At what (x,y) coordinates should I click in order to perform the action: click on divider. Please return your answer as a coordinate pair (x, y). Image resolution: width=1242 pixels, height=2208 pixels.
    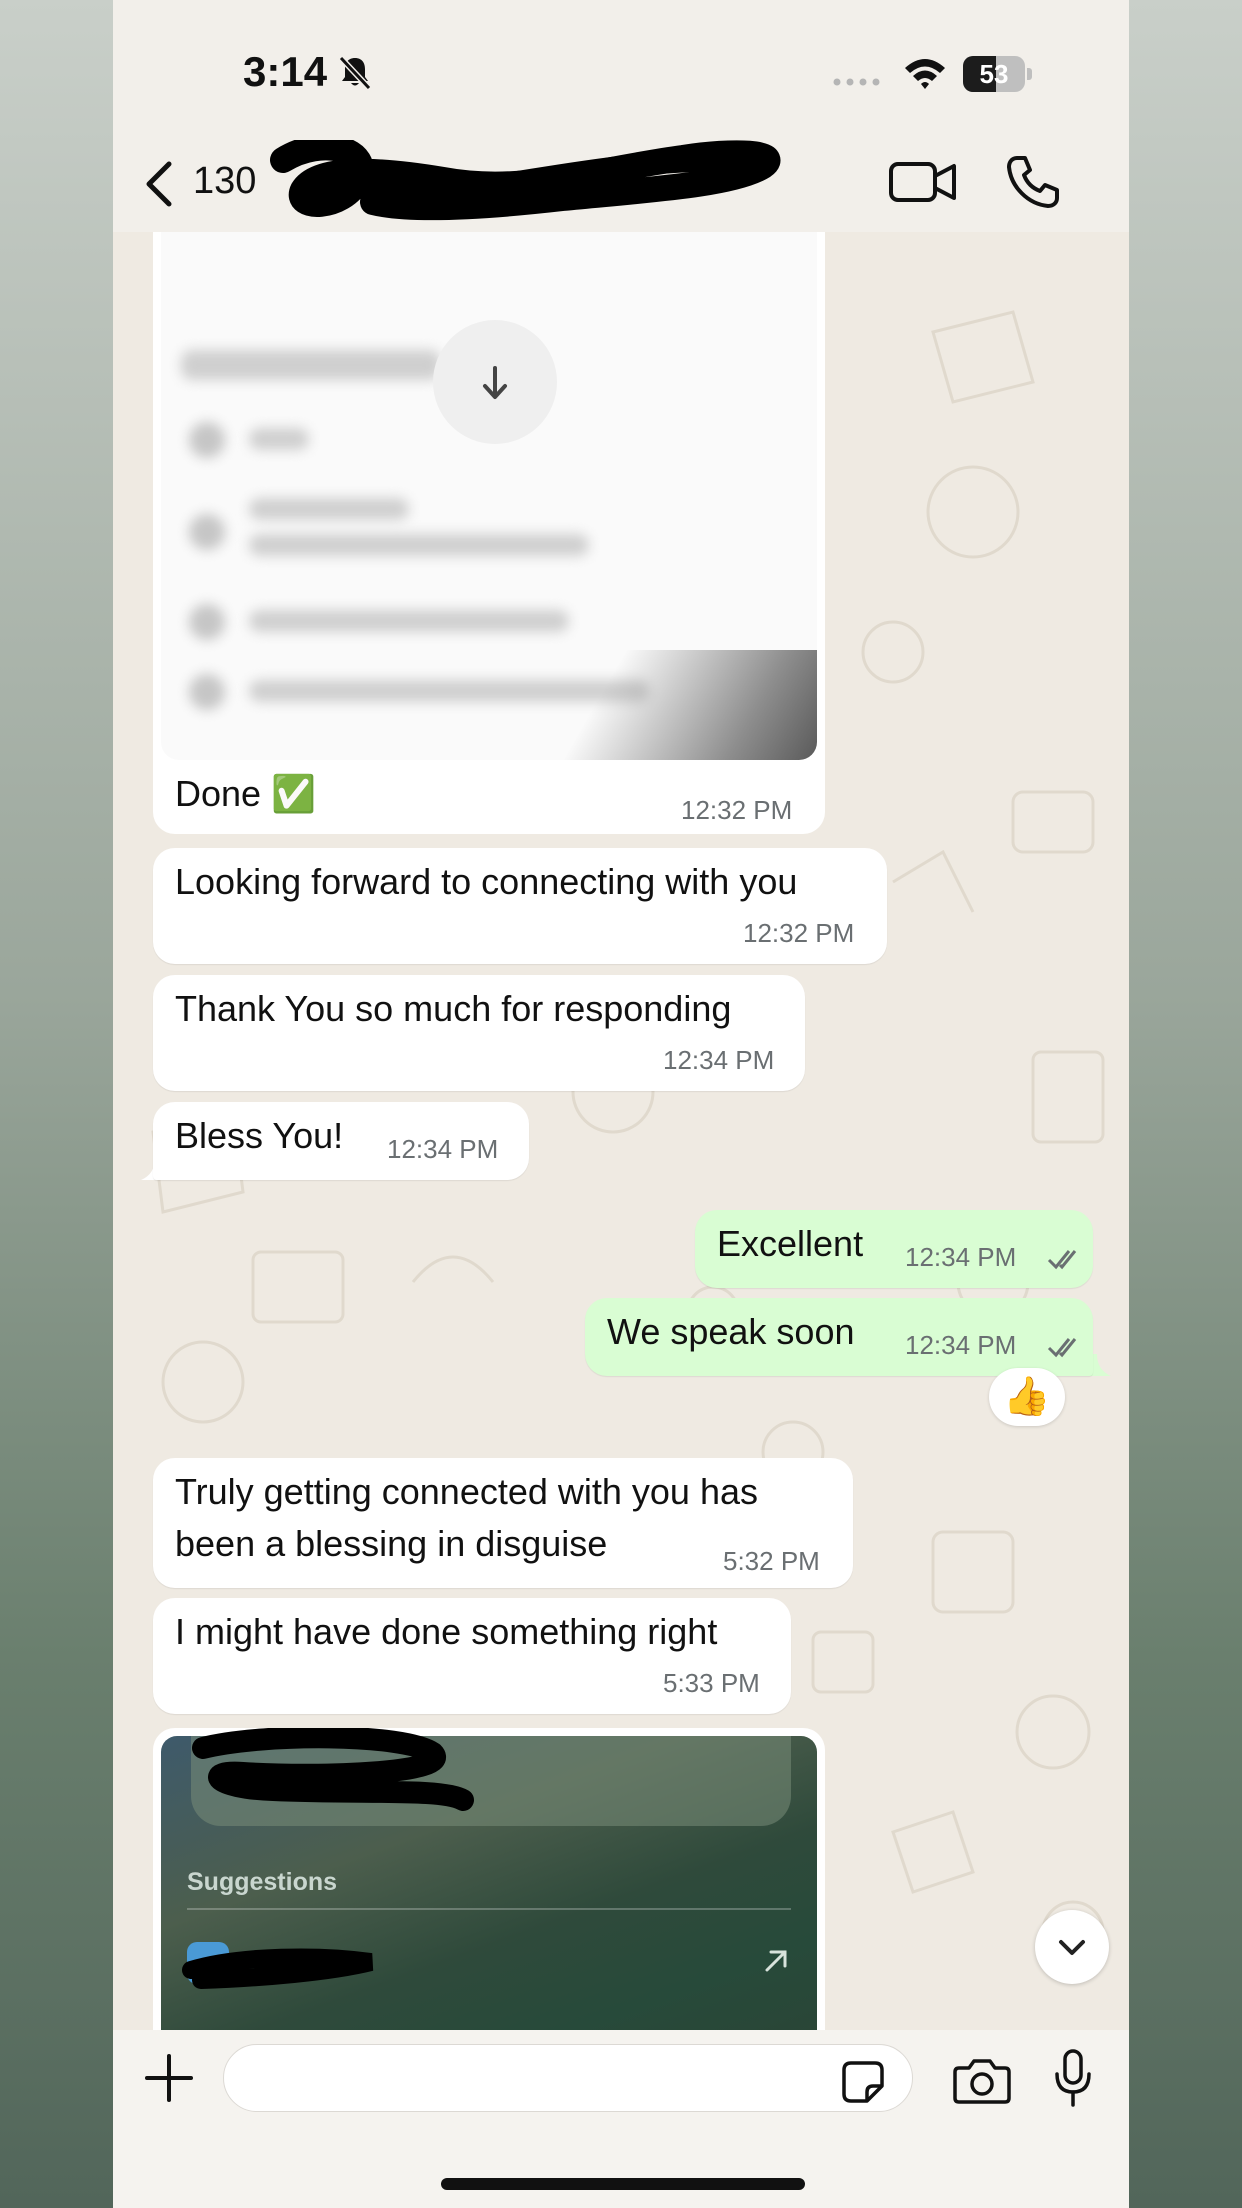
    Looking at the image, I should click on (489, 1909).